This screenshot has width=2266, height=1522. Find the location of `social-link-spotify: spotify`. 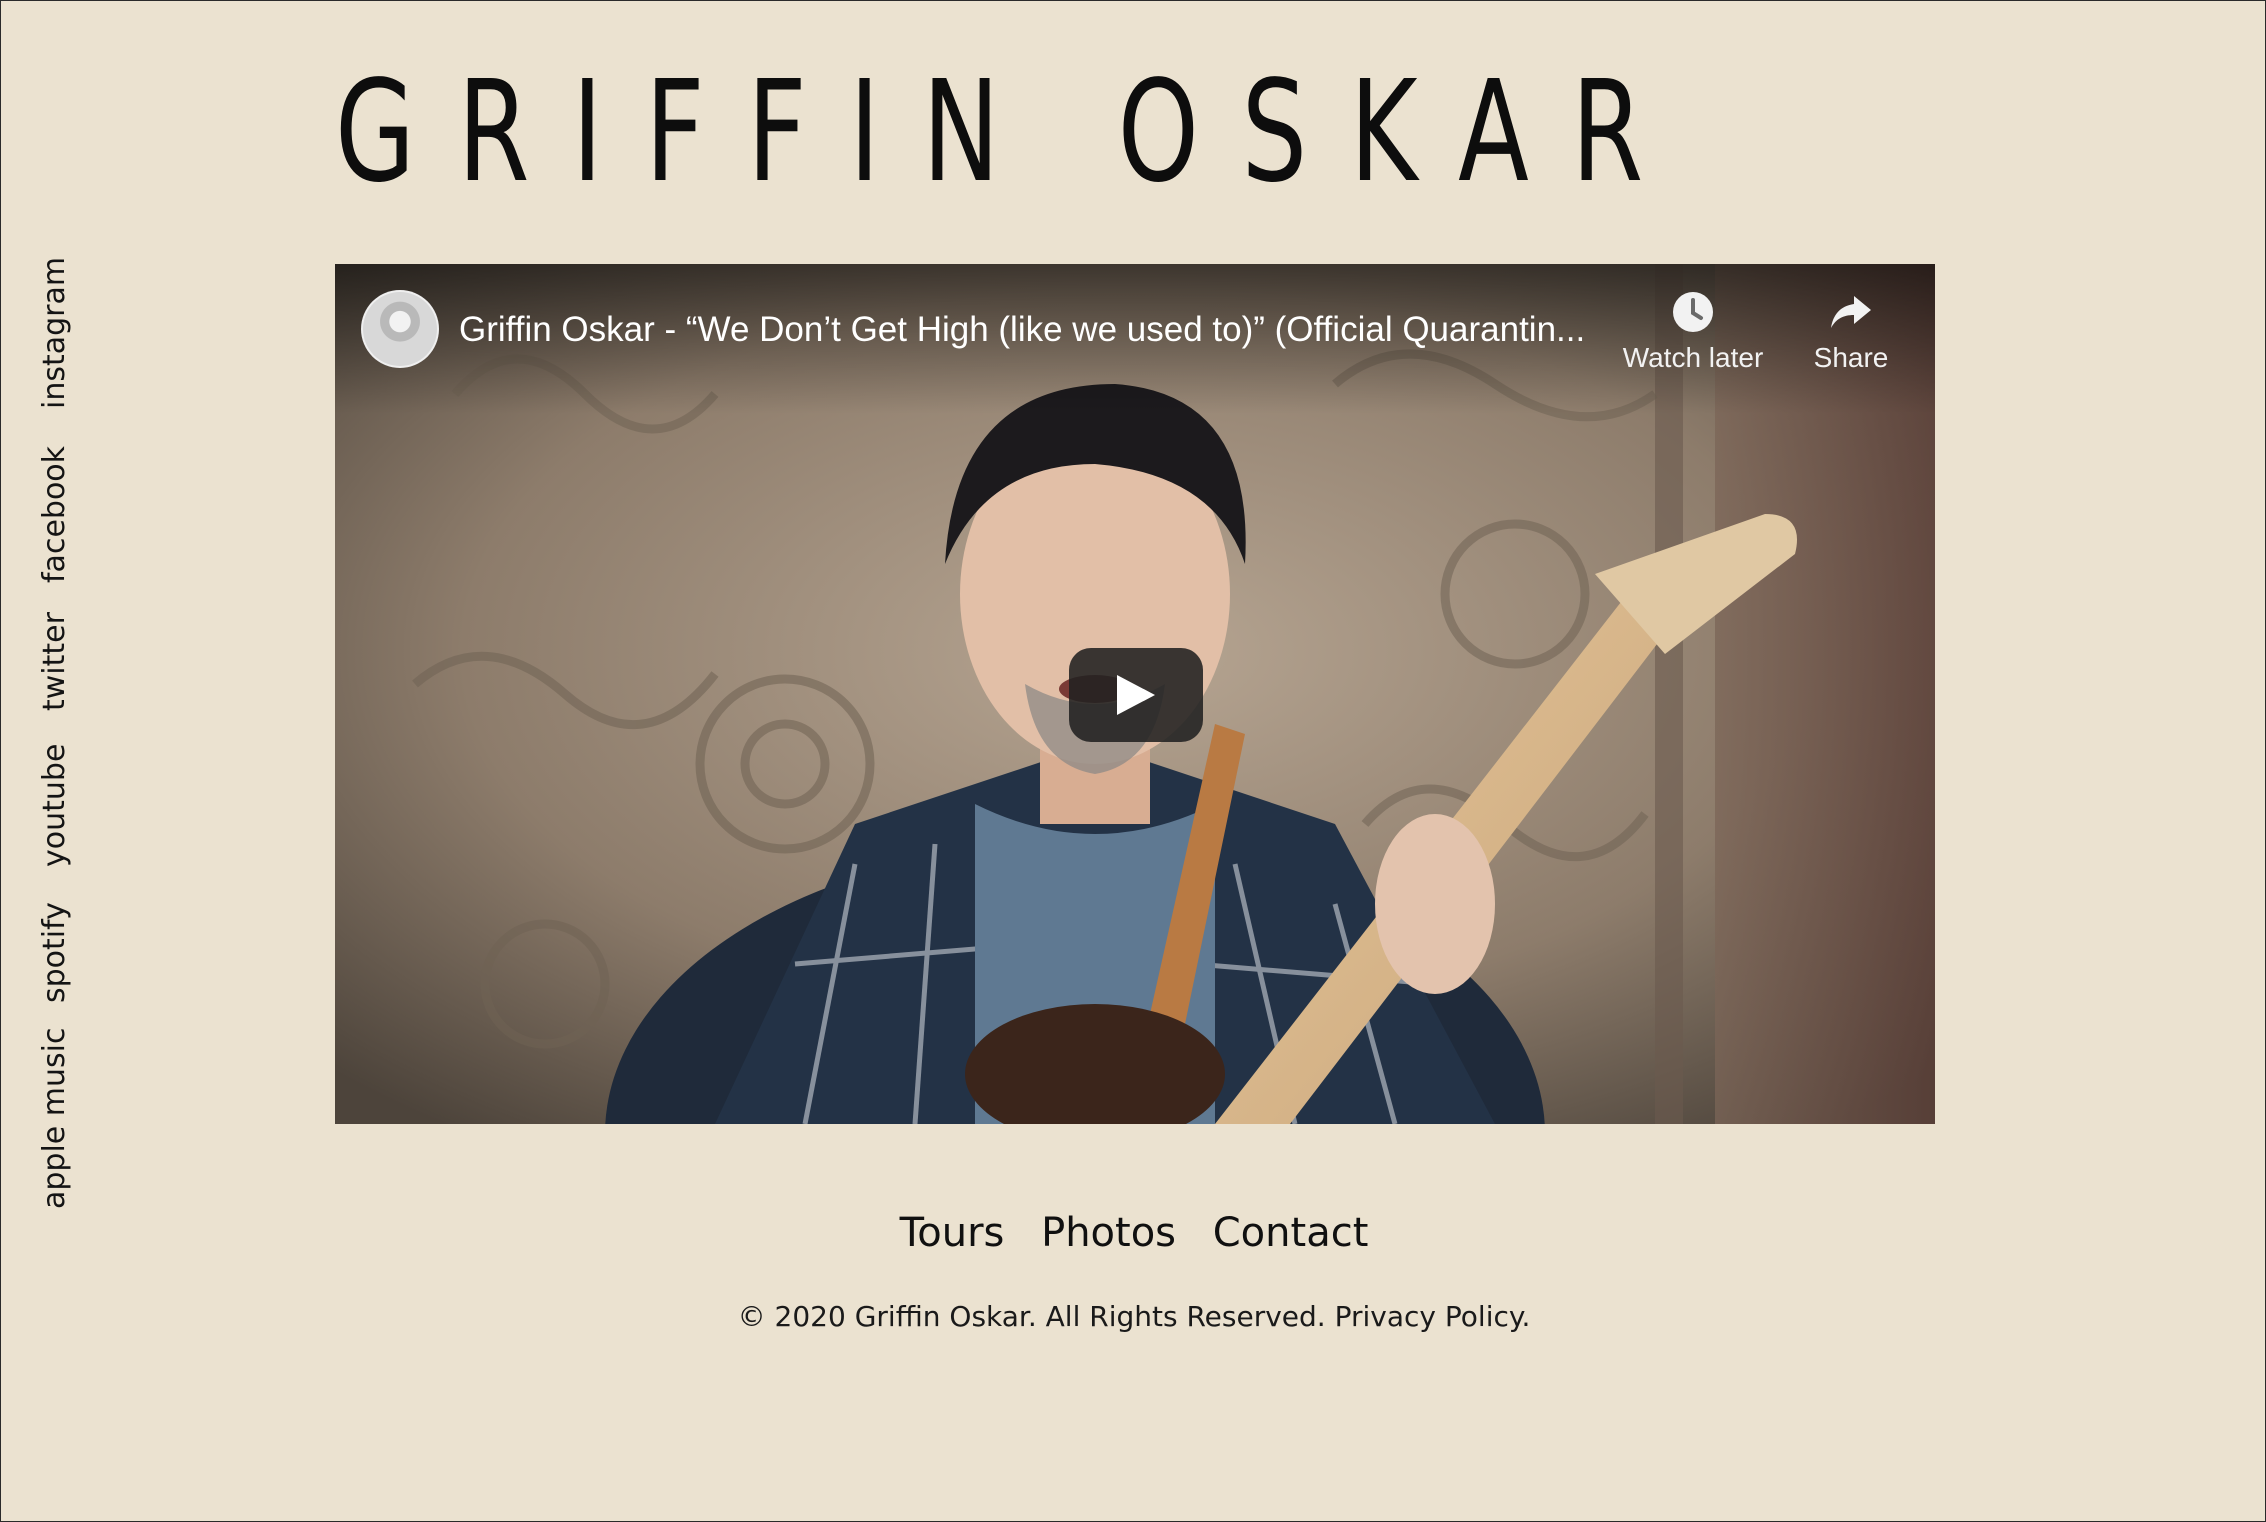

social-link-spotify: spotify is located at coordinates (54, 952).